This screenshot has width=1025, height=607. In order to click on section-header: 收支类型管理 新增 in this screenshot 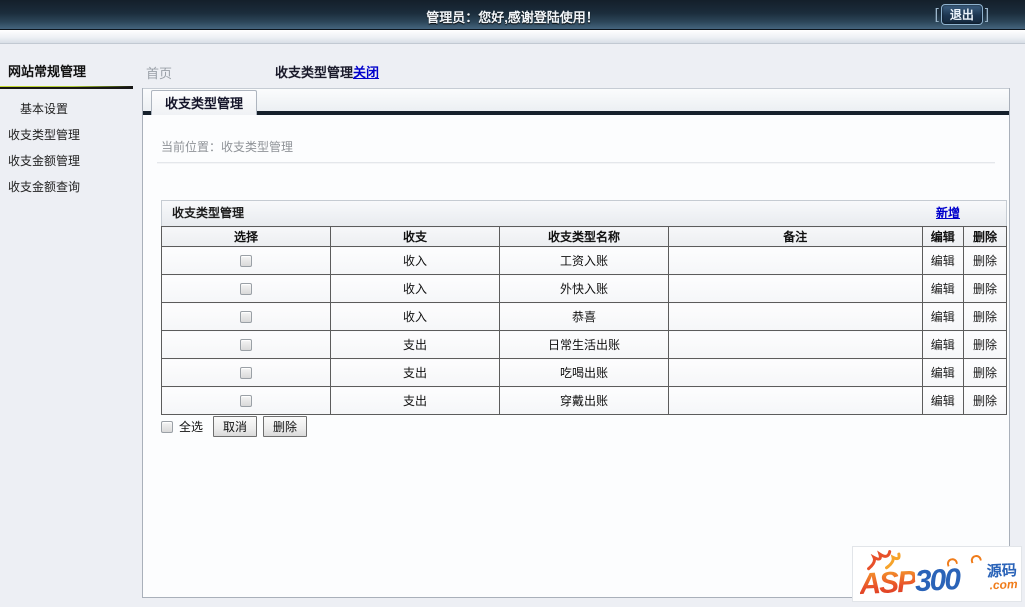, I will do `click(584, 213)`.